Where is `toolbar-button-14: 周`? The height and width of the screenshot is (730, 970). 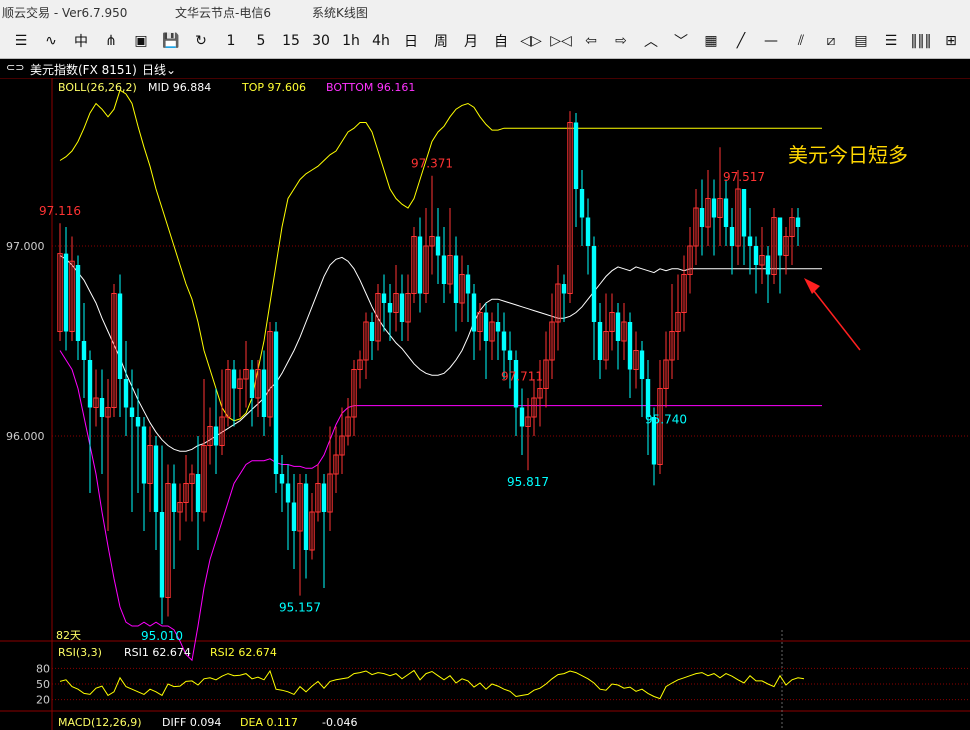
toolbar-button-14: 周 is located at coordinates (441, 41).